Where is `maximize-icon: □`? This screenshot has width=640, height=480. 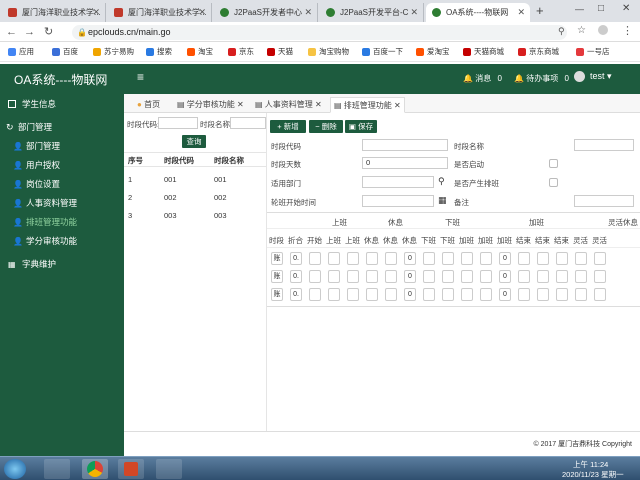
maximize-icon: □ is located at coordinates (601, 8).